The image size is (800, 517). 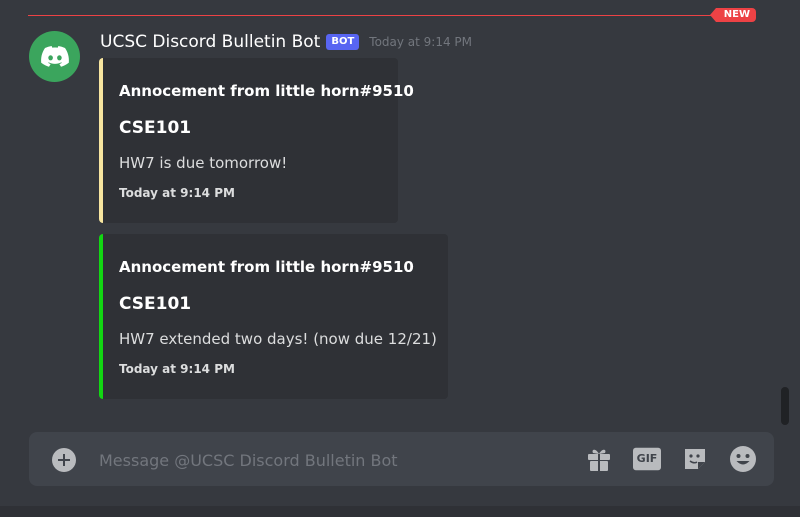 I want to click on new-badge: NEW, so click(x=732, y=15).